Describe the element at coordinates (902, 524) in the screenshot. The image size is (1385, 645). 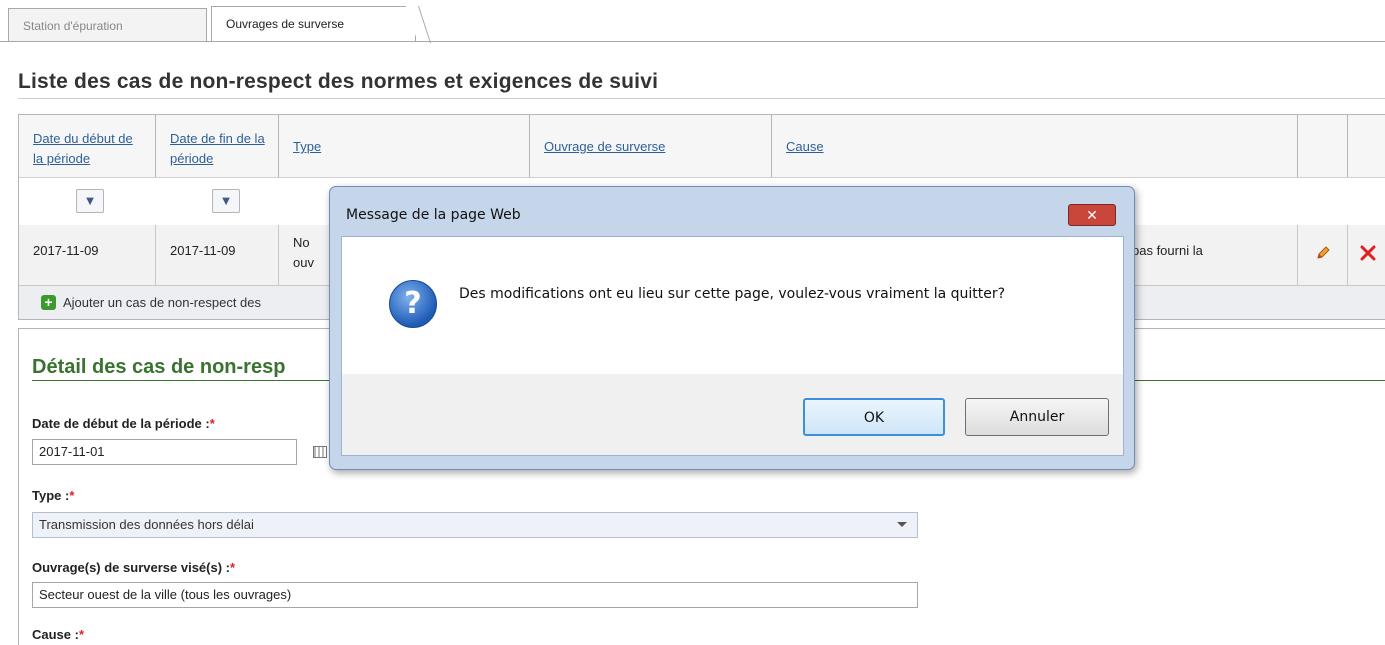
I see `chevron-down-icon` at that location.